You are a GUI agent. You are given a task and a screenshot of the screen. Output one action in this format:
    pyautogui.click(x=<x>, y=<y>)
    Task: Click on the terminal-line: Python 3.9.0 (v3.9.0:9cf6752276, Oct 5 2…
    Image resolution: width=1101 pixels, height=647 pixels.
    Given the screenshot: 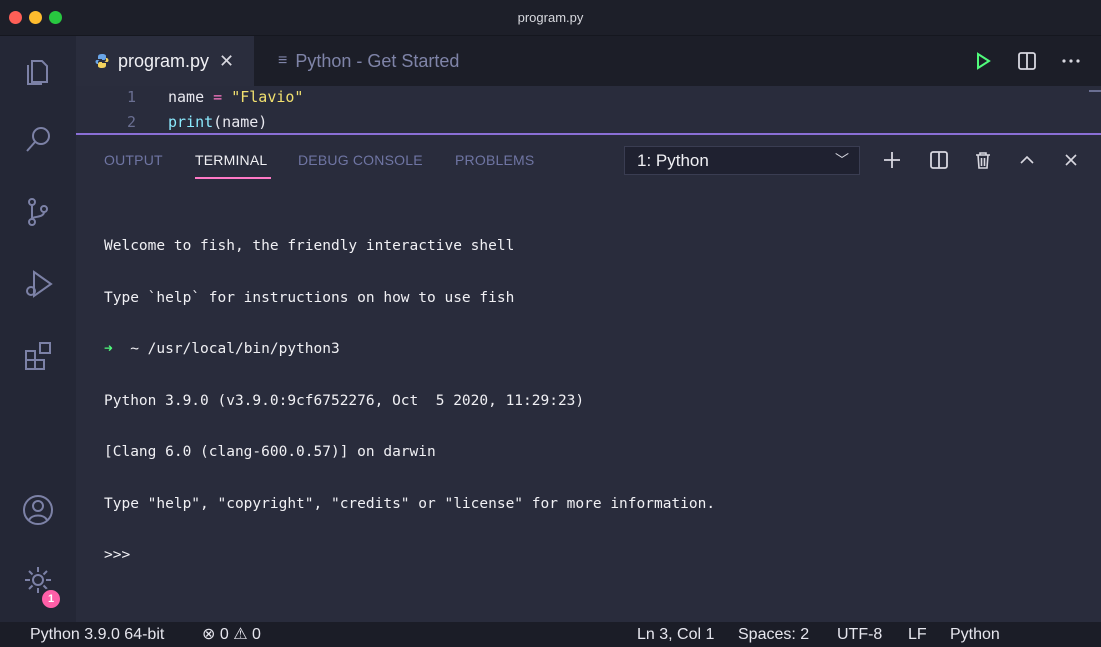 What is the action you would take?
    pyautogui.click(x=344, y=400)
    